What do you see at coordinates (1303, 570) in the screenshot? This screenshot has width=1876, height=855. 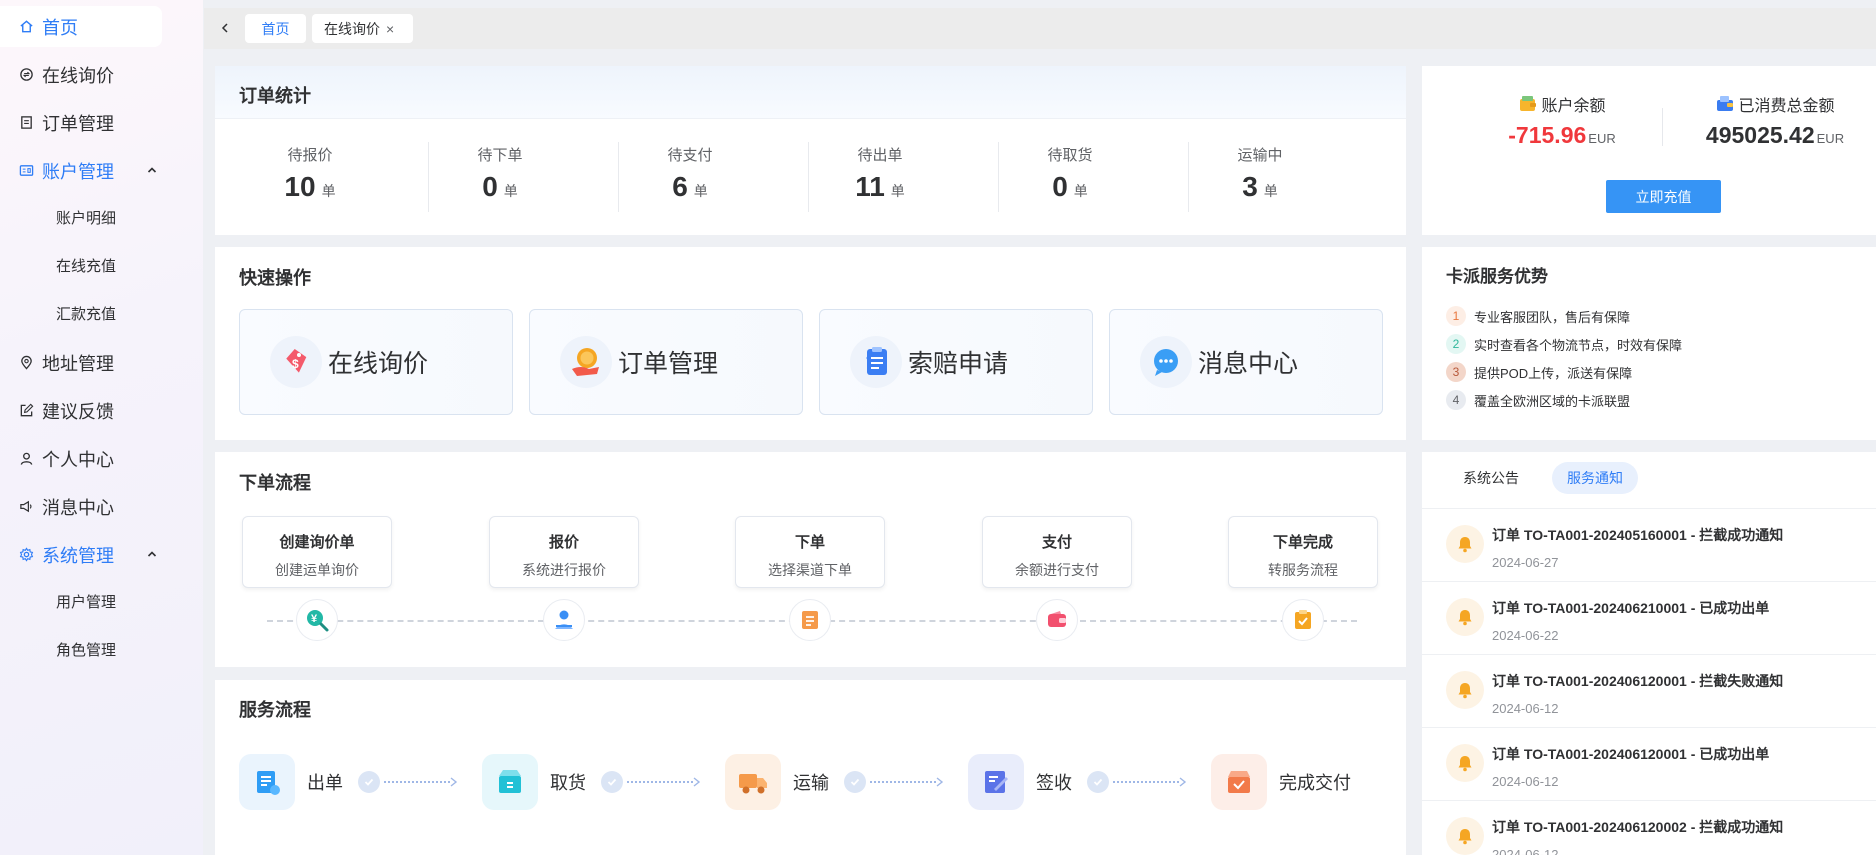 I see `flow-step-subtitle: 转服务流程` at bounding box center [1303, 570].